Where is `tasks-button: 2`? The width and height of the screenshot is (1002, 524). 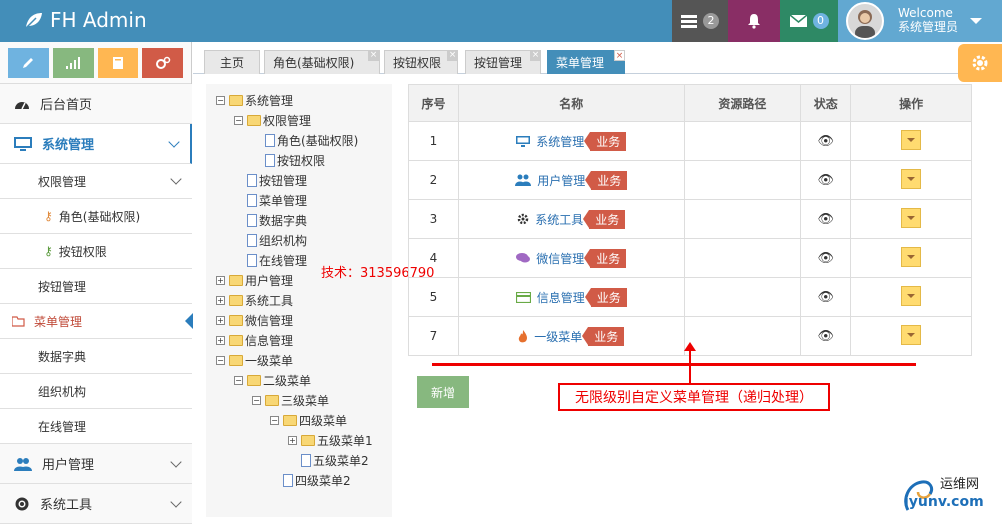 tasks-button: 2 is located at coordinates (700, 21).